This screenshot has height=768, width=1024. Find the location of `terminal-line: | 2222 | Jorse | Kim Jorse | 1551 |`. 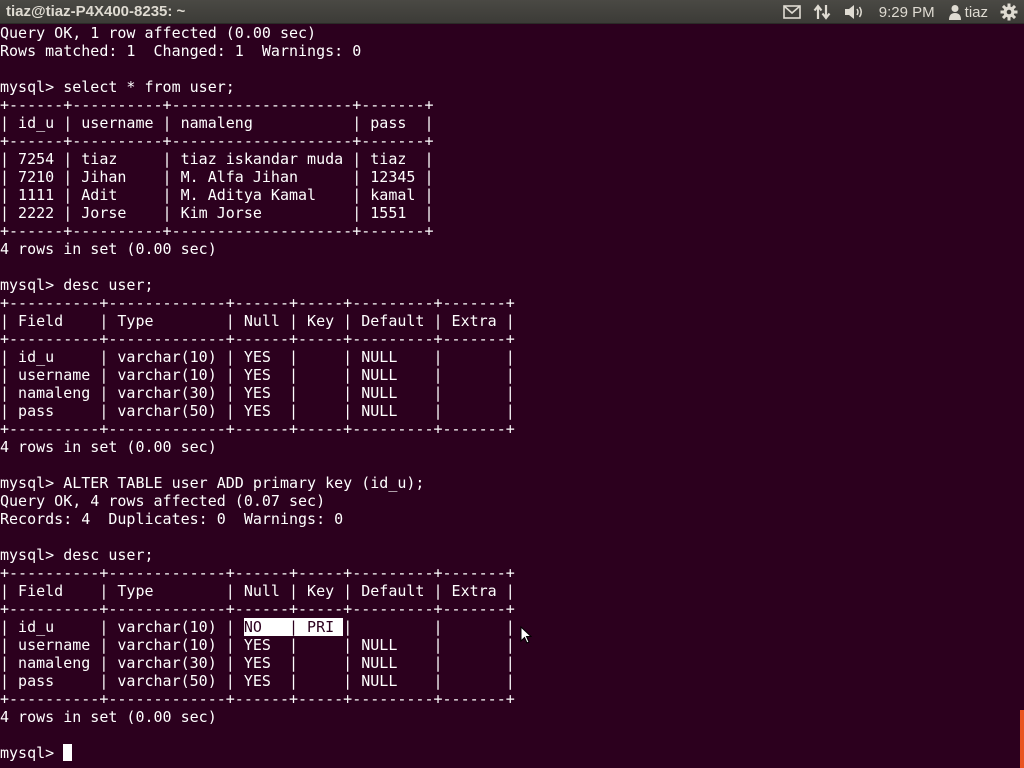

terminal-line: | 2222 | Jorse | Kim Jorse | 1551 | is located at coordinates (217, 213).